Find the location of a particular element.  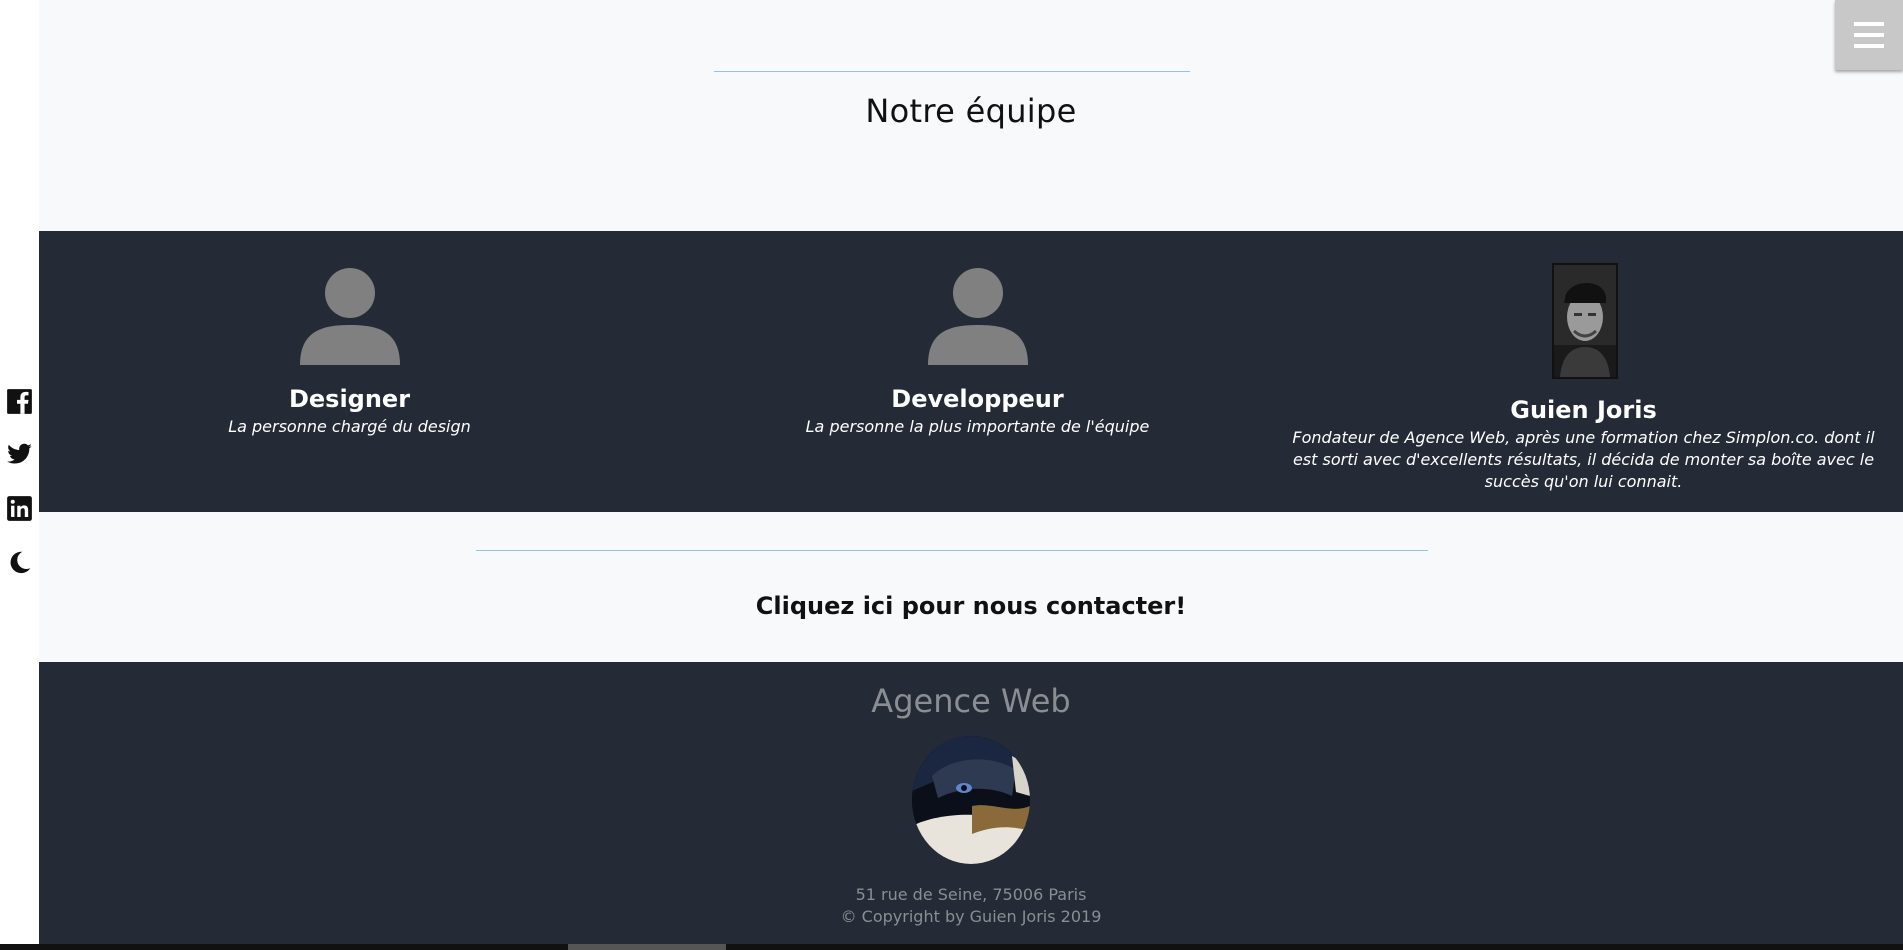

scrollbar-thumb is located at coordinates (647, 947).